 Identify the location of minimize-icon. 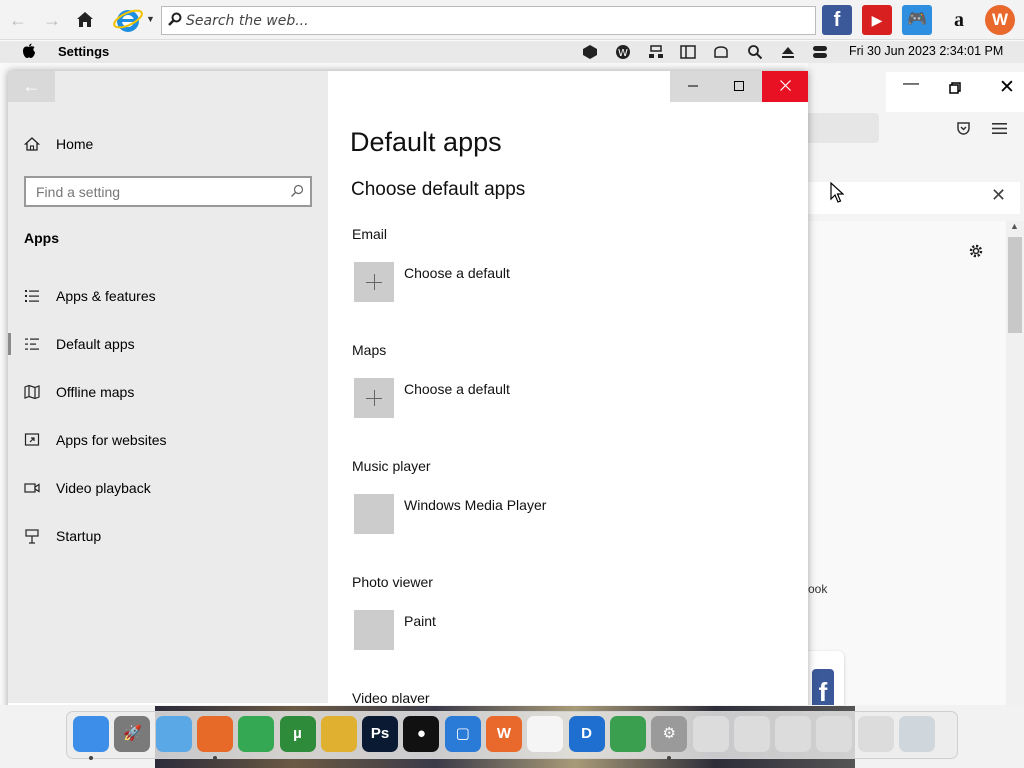
(693, 86).